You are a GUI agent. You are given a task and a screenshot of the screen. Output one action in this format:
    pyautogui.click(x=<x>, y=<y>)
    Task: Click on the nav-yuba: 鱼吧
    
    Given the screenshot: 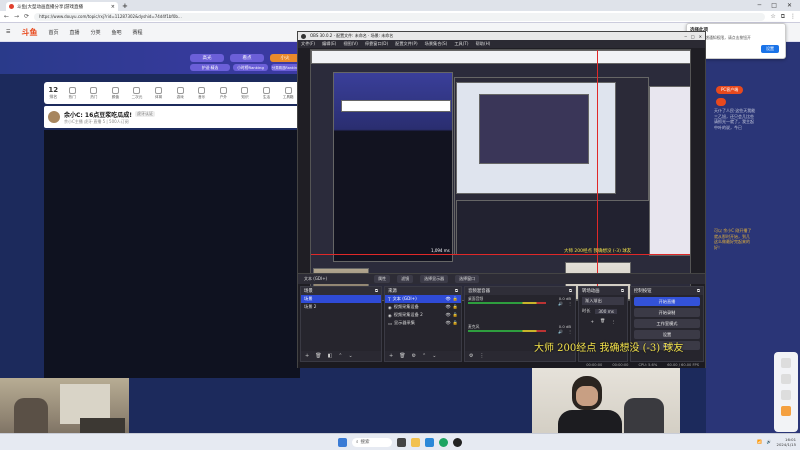 What is the action you would take?
    pyautogui.click(x=117, y=32)
    